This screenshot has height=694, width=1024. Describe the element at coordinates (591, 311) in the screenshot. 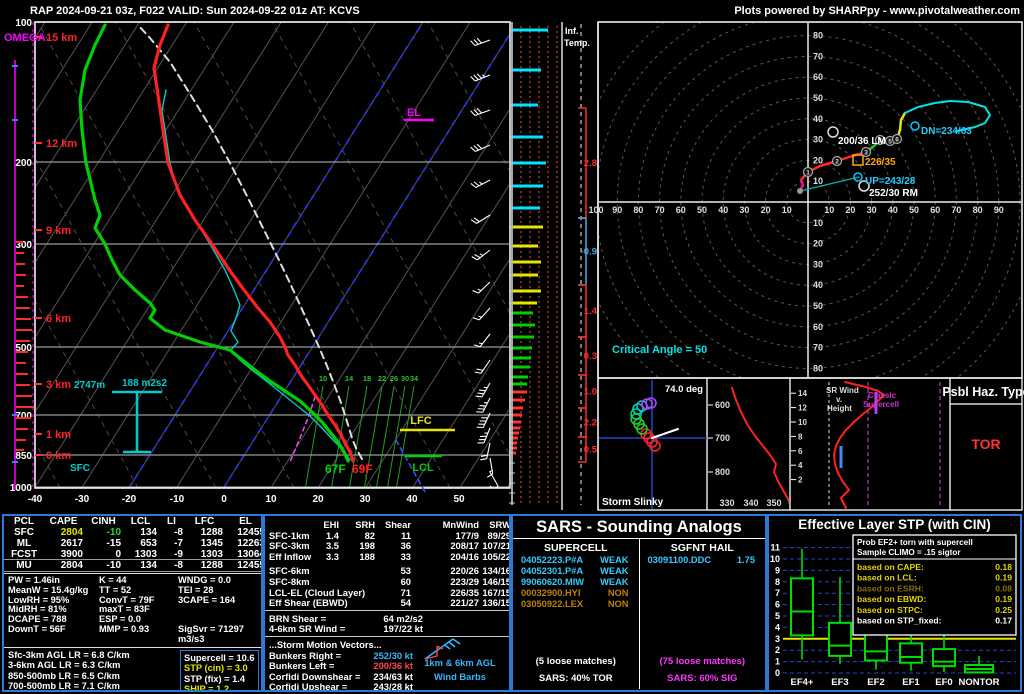

I see `svg-text: 1.4` at that location.